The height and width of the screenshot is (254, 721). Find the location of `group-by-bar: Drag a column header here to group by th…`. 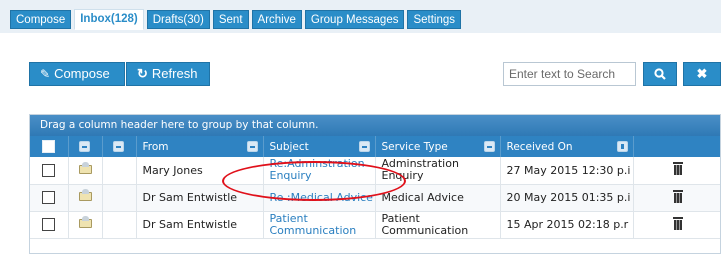

group-by-bar: Drag a column header here to group by th… is located at coordinates (375, 125).